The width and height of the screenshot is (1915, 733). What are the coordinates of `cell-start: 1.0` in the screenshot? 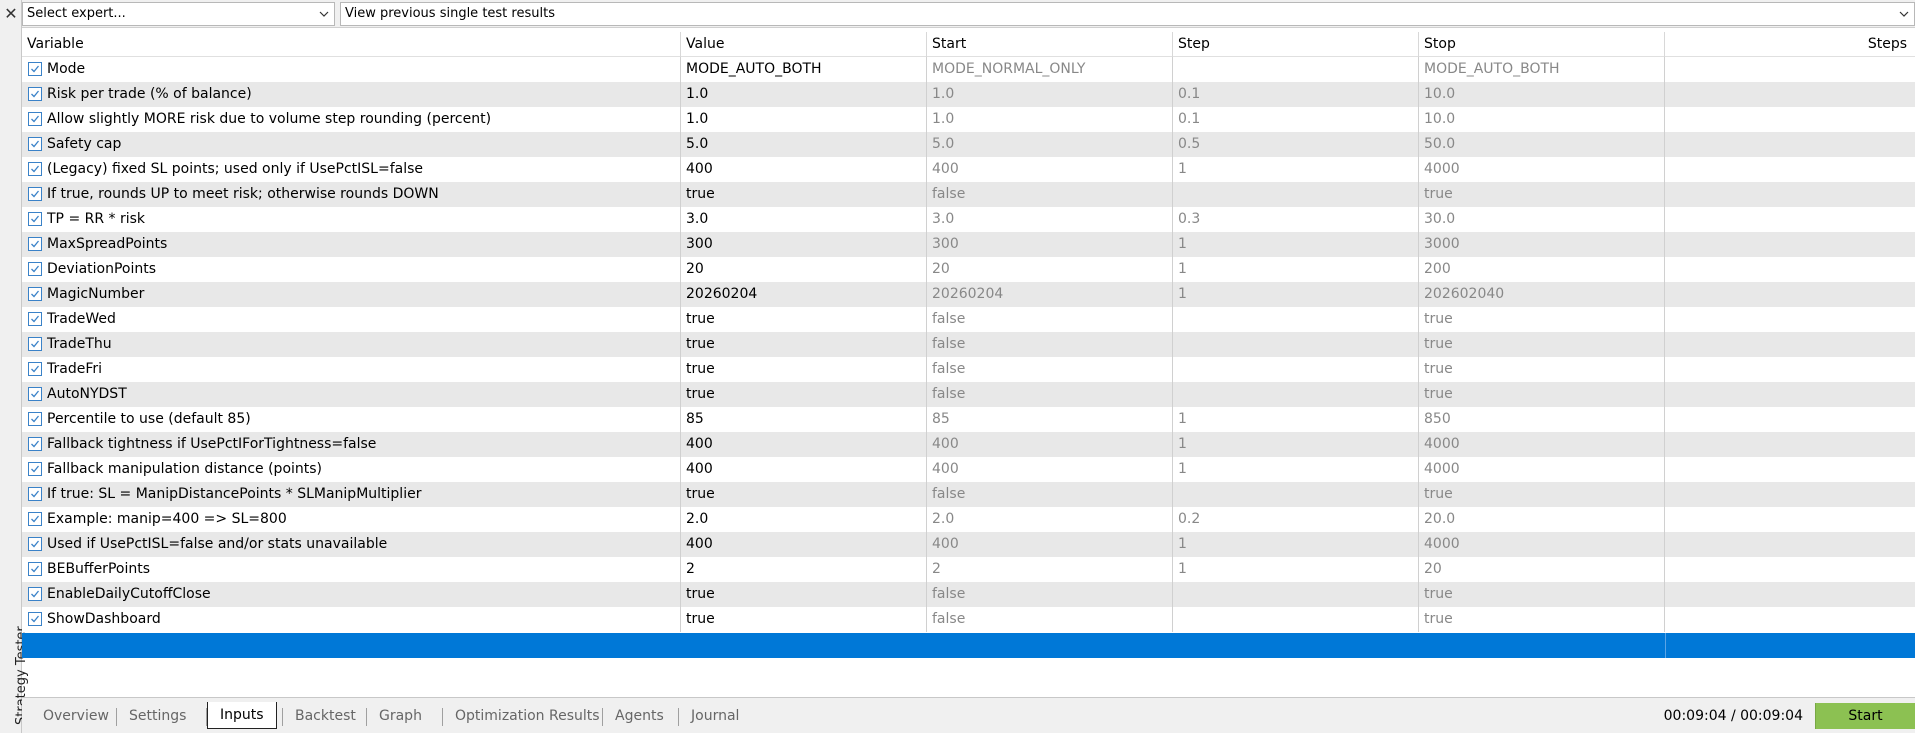 It's located at (1050, 119).